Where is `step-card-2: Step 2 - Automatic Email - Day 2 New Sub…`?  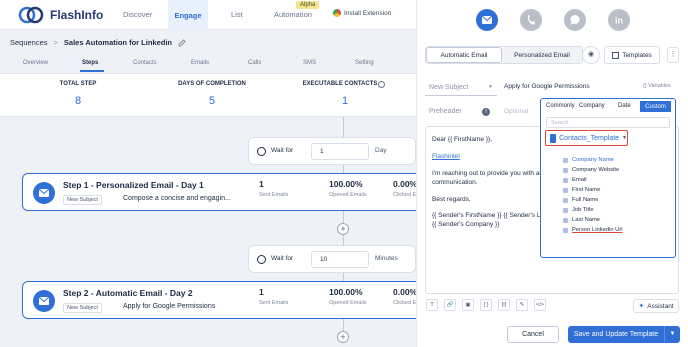 step-card-2: Step 2 - Automatic Email - Day 2 New Sub… is located at coordinates (222, 300).